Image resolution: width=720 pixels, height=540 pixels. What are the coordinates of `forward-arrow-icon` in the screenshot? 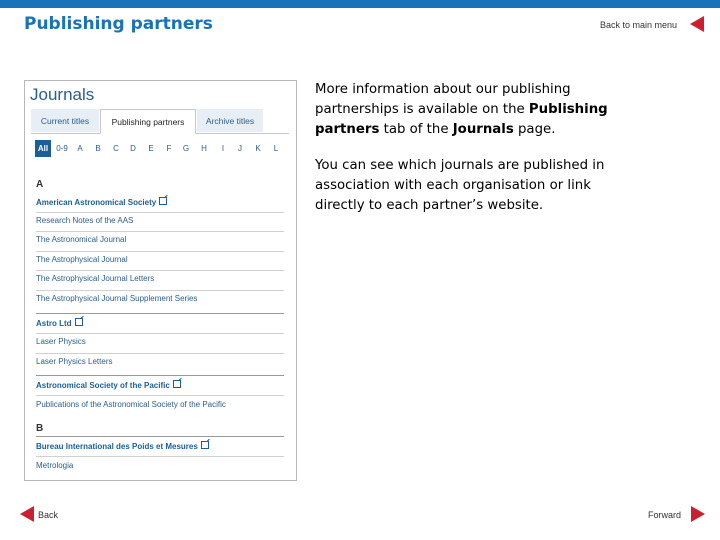 It's located at (698, 514).